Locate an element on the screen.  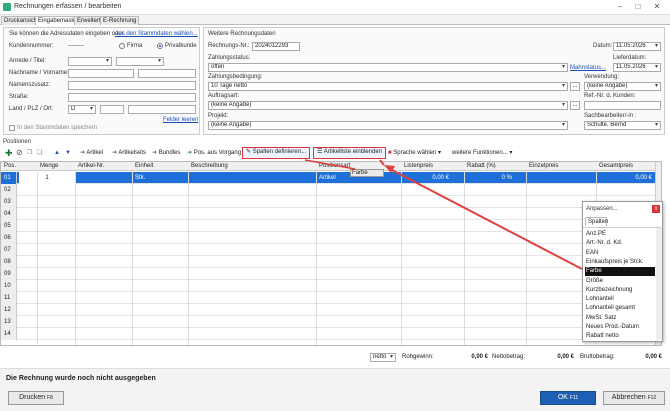
abbrechen-button: Abbrechen F12 is located at coordinates (634, 398).